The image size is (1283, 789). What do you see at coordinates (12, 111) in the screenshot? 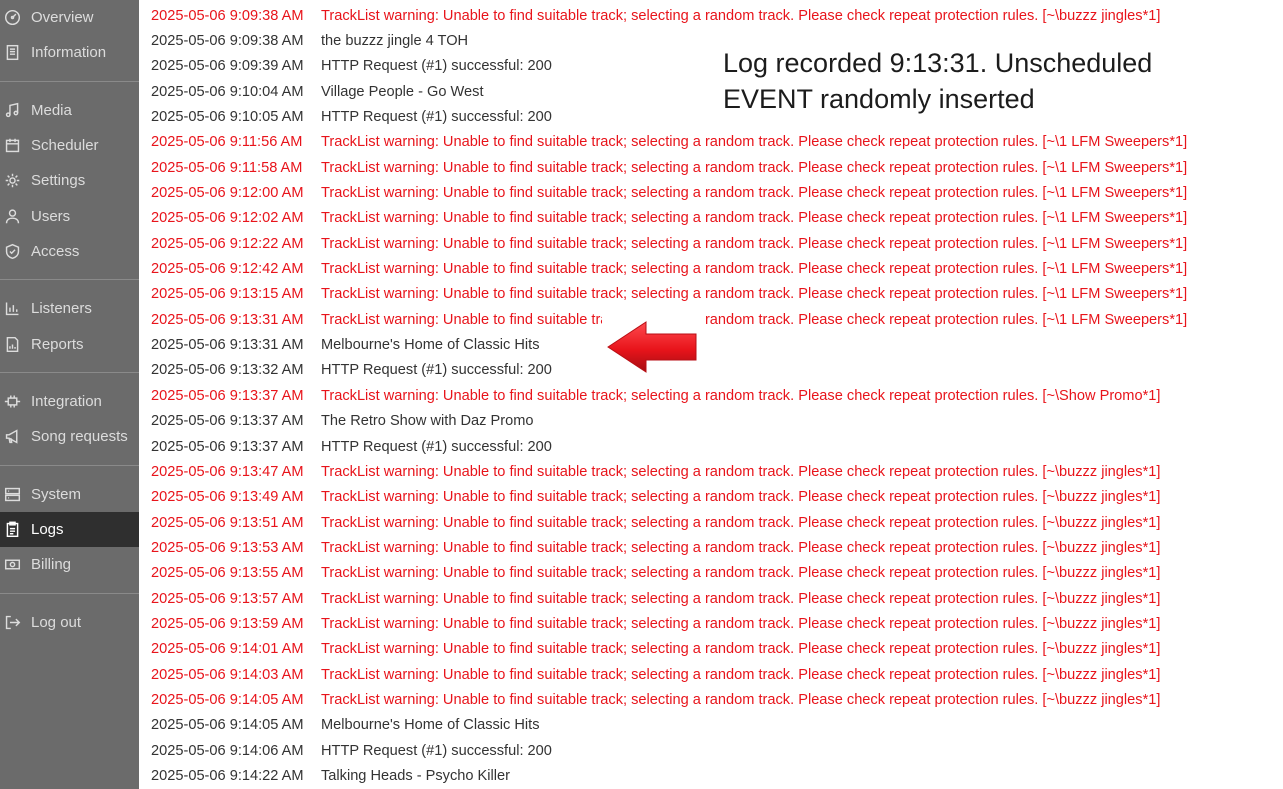
I see `music-note-icon` at bounding box center [12, 111].